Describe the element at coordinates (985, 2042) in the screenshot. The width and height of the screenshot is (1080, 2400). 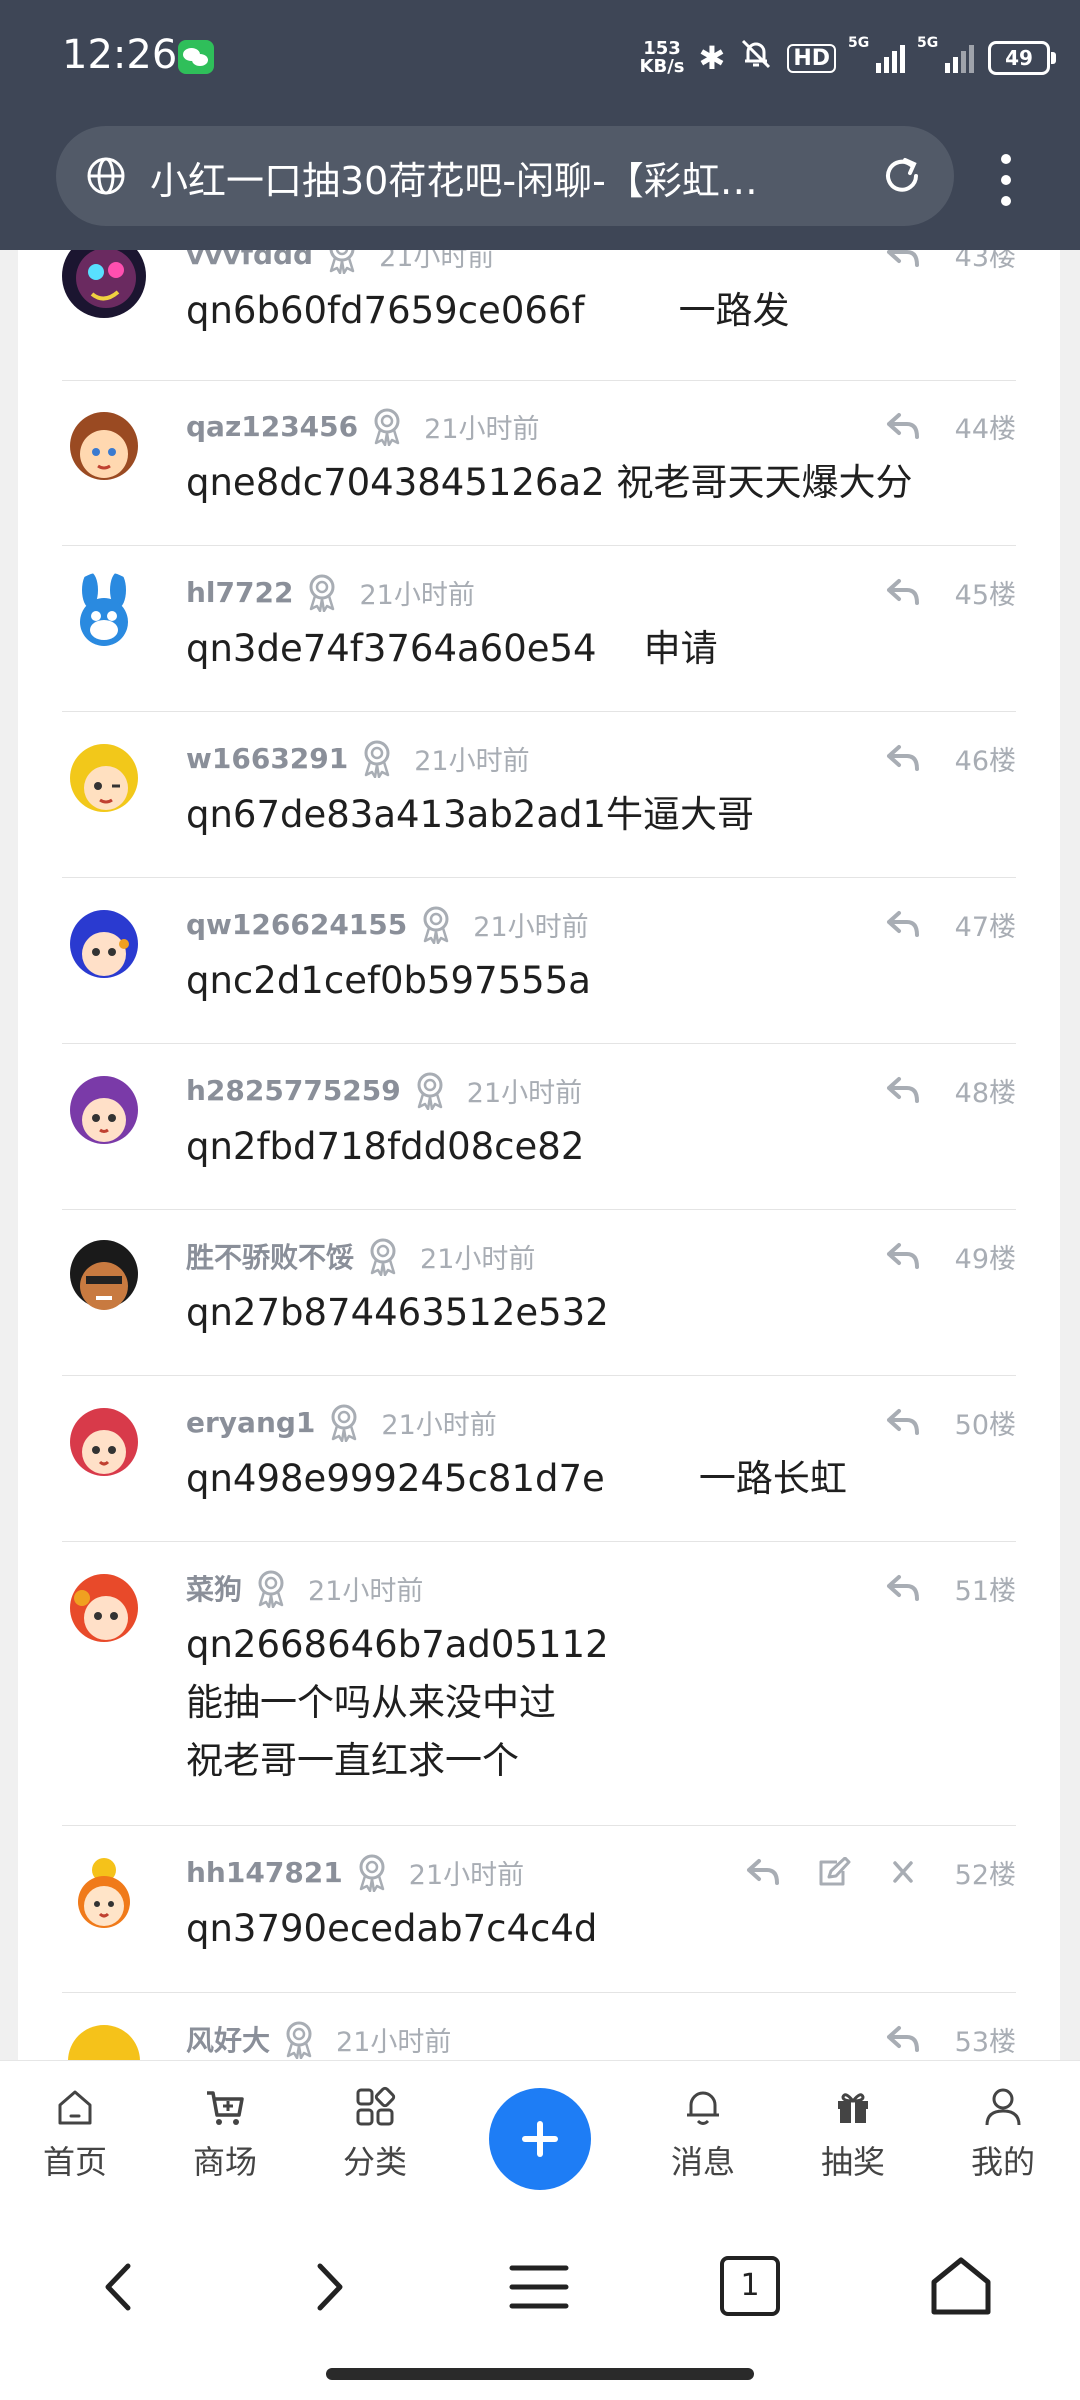
I see `floor-number: 53楼` at that location.